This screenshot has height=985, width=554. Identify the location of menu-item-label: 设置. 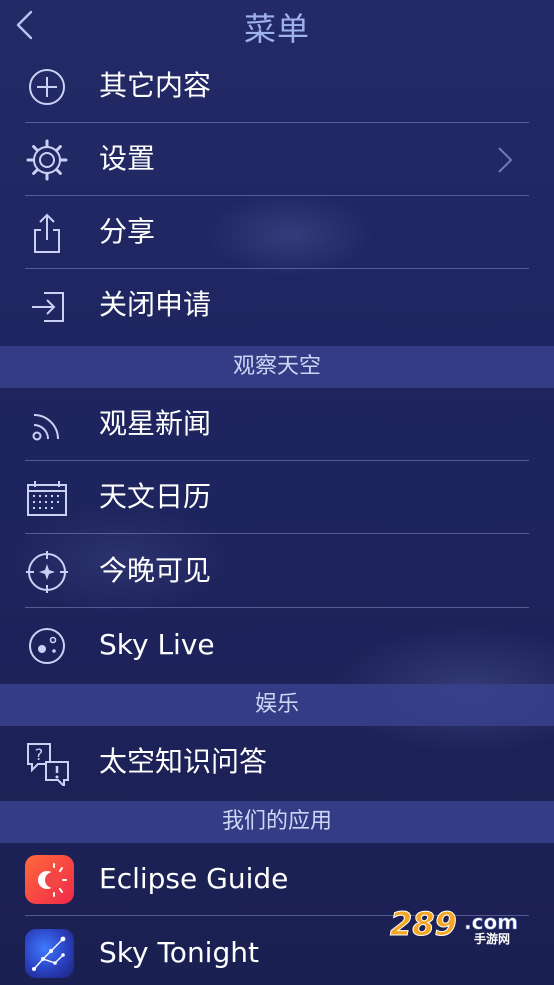
(127, 158).